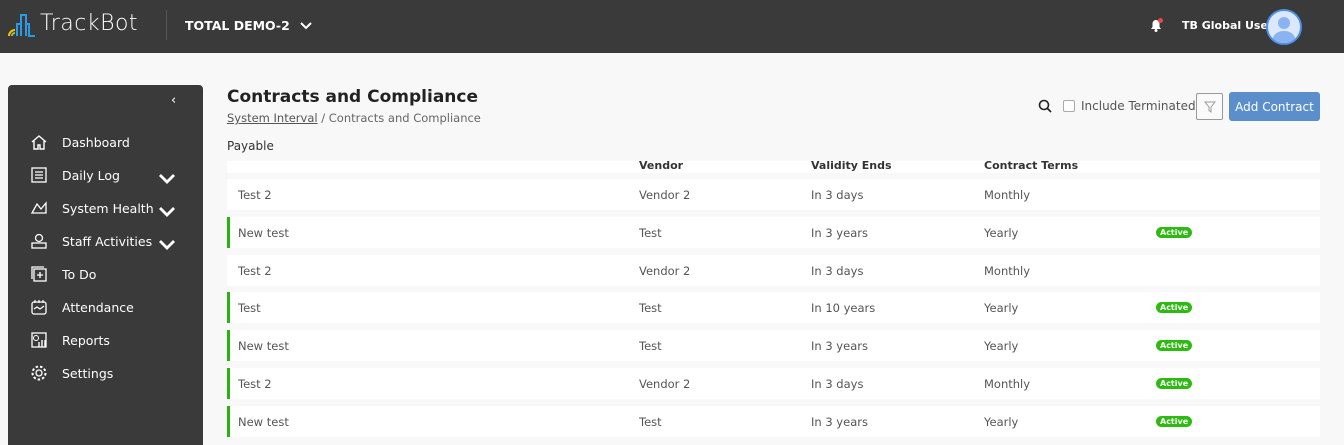 Image resolution: width=1344 pixels, height=445 pixels. Describe the element at coordinates (79, 274) in the screenshot. I see `sidebar-item-label: To Do` at that location.